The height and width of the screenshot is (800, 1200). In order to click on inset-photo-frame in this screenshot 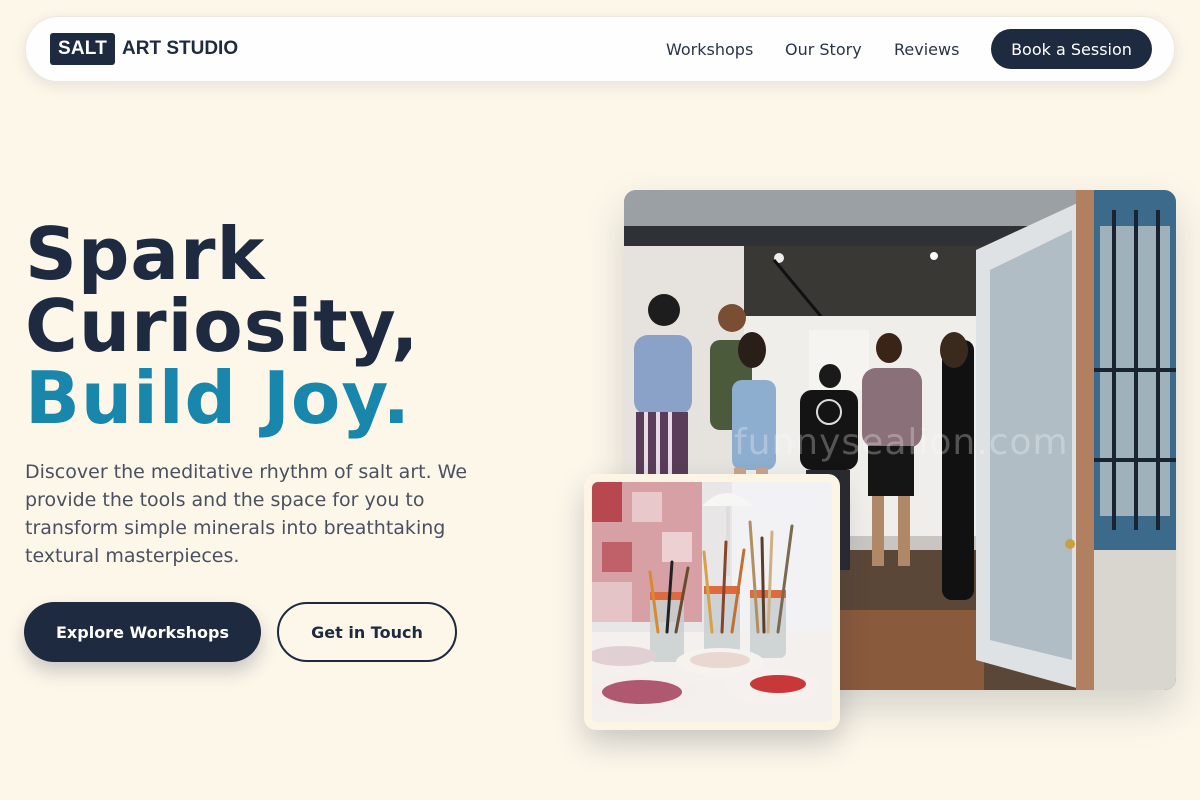, I will do `click(712, 602)`.